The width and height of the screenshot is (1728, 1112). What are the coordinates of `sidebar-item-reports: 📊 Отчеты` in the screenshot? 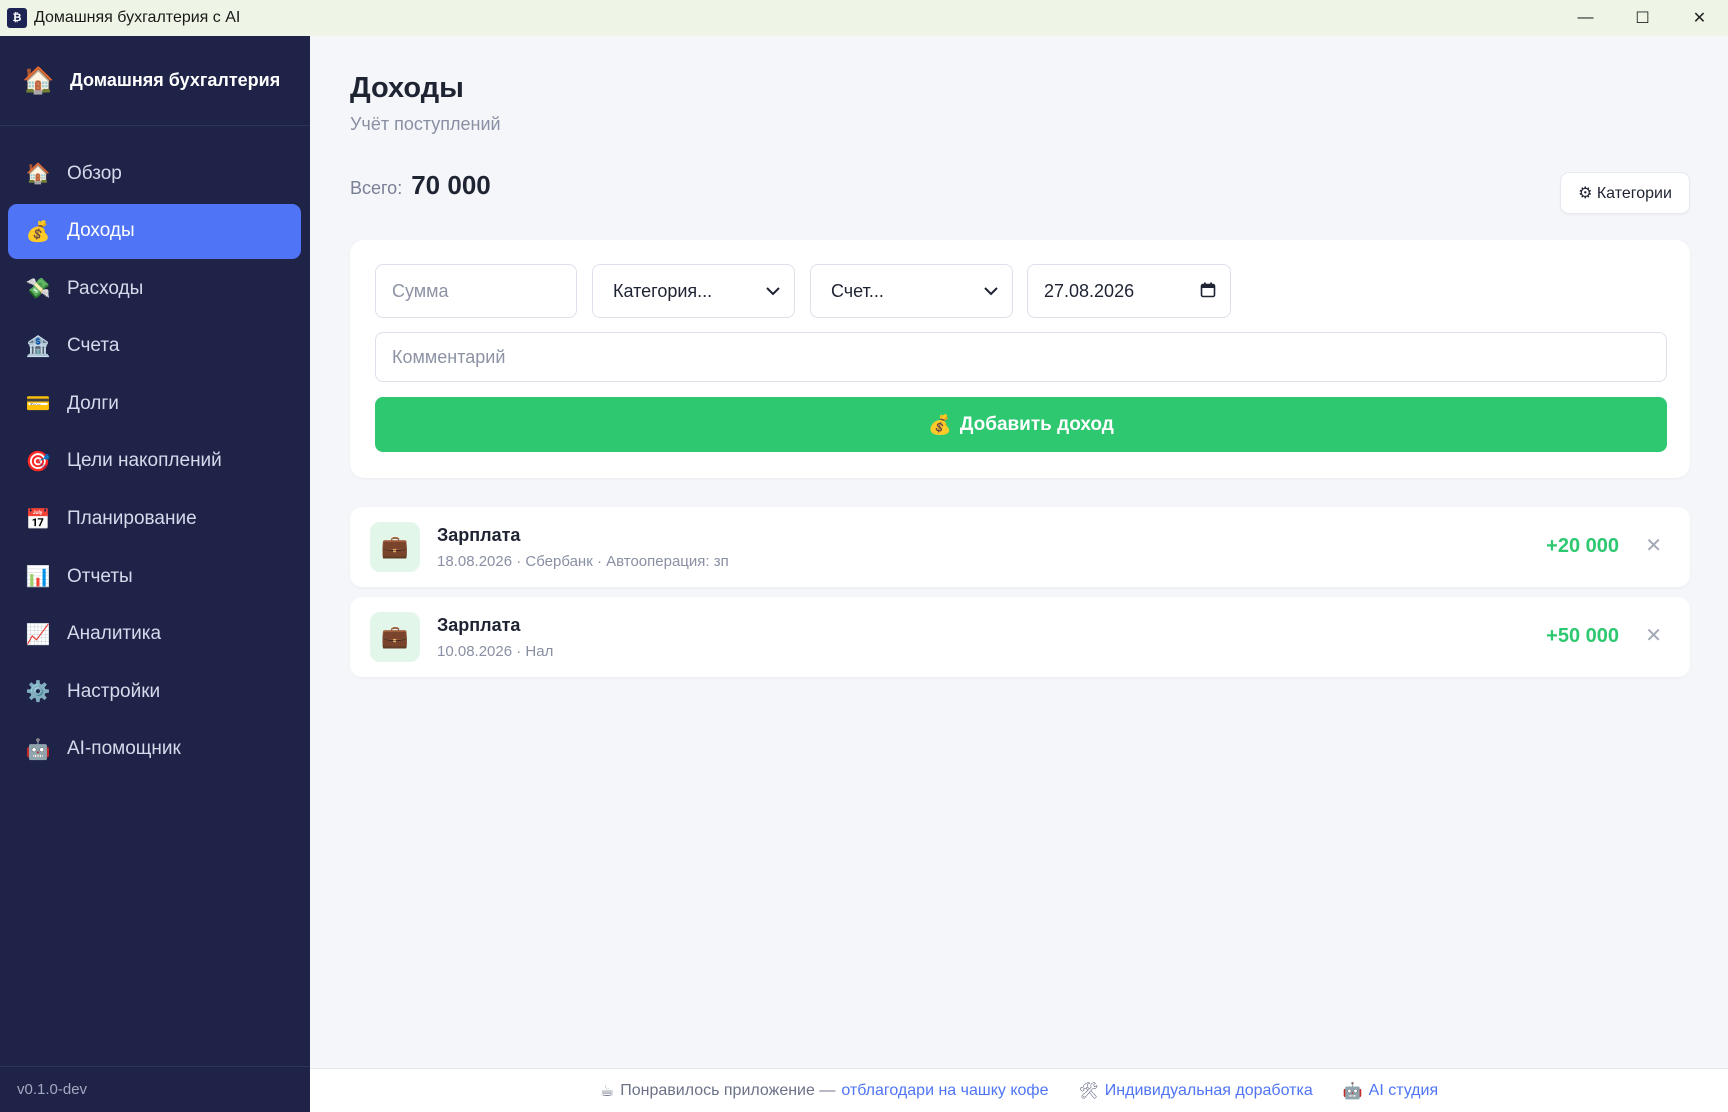 It's located at (154, 576).